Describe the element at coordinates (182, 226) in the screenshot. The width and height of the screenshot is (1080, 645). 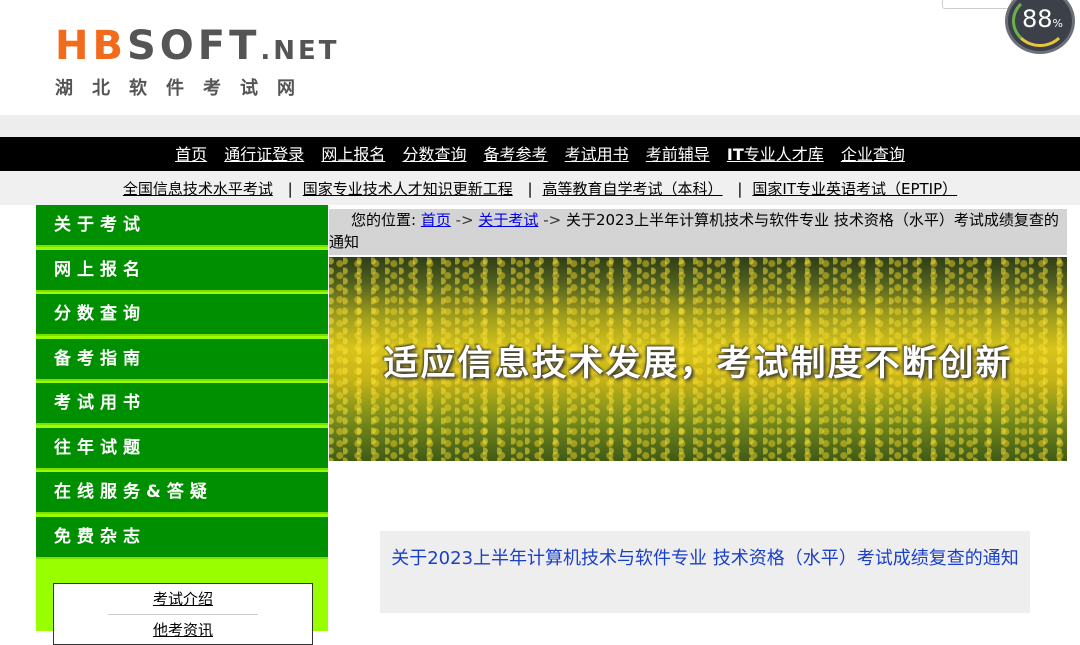
I see `sidebar-item-about: 关于考试` at that location.